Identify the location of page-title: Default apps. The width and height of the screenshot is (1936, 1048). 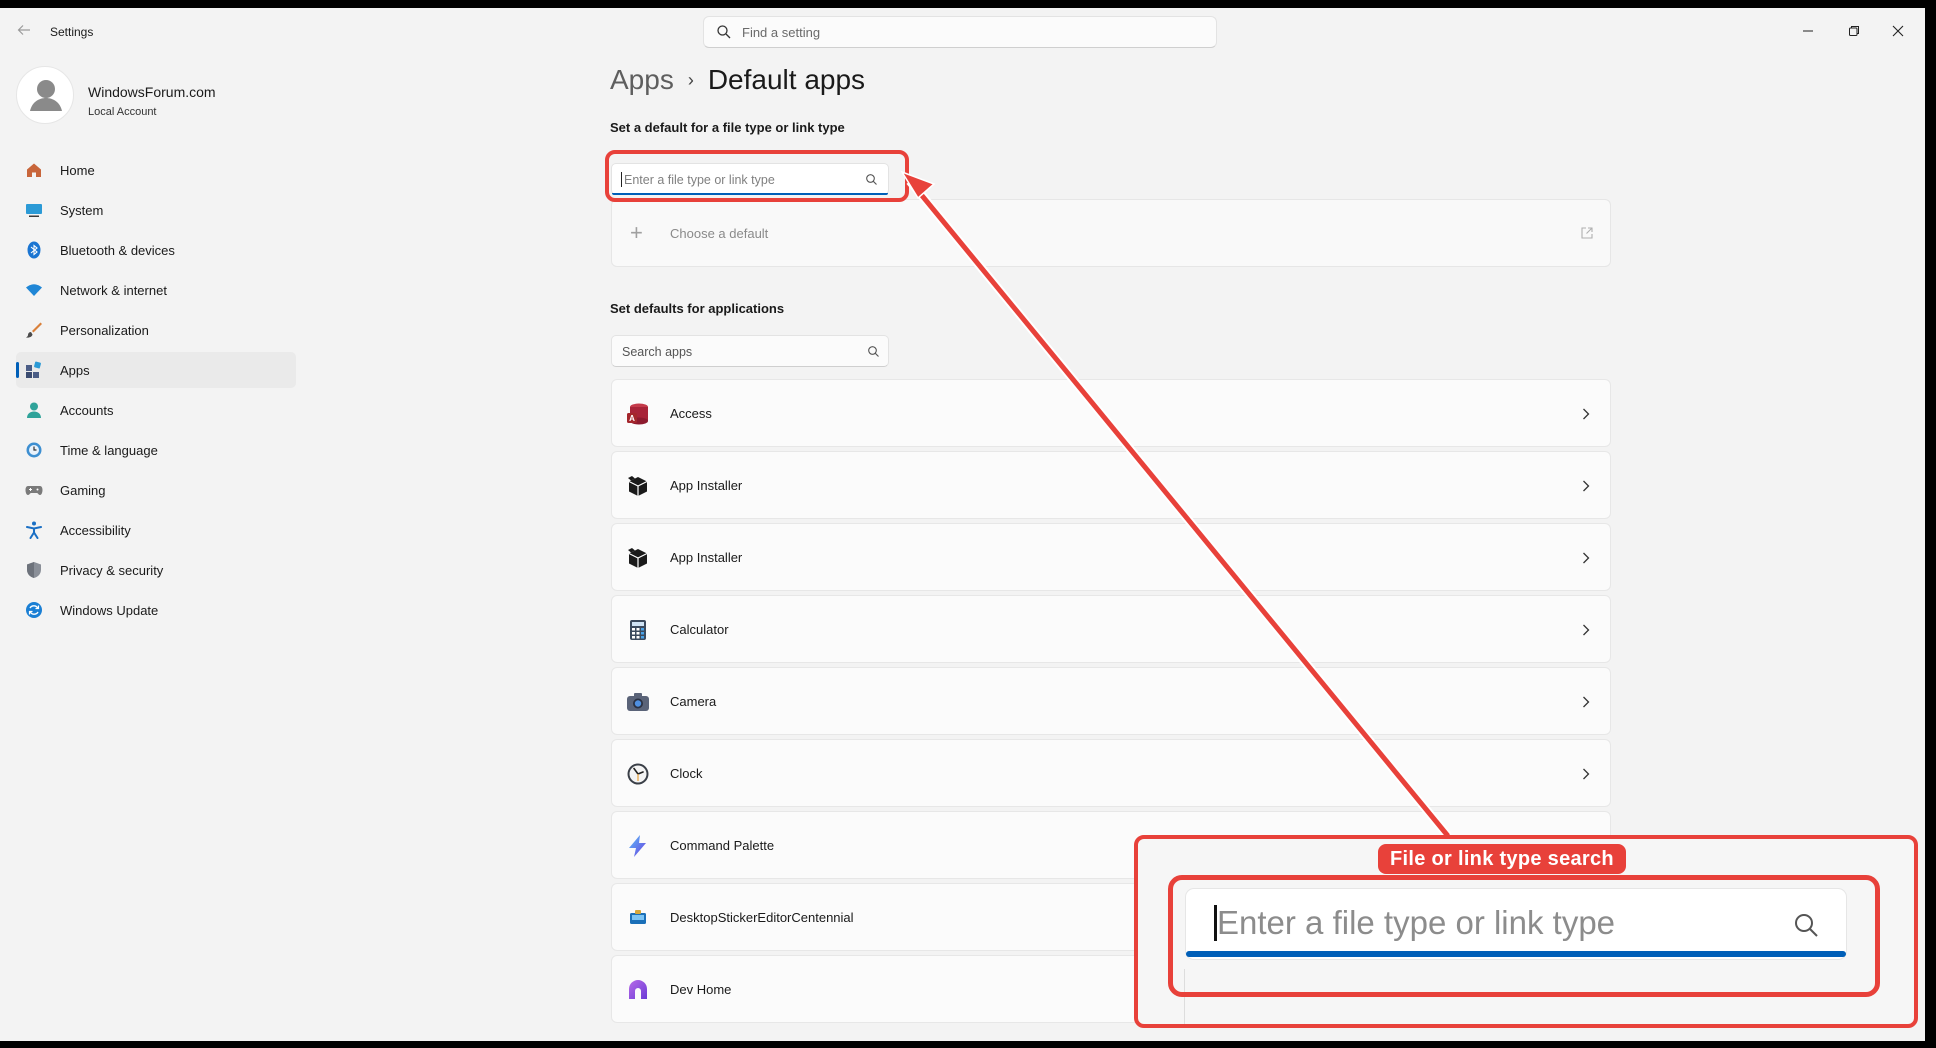
(786, 79).